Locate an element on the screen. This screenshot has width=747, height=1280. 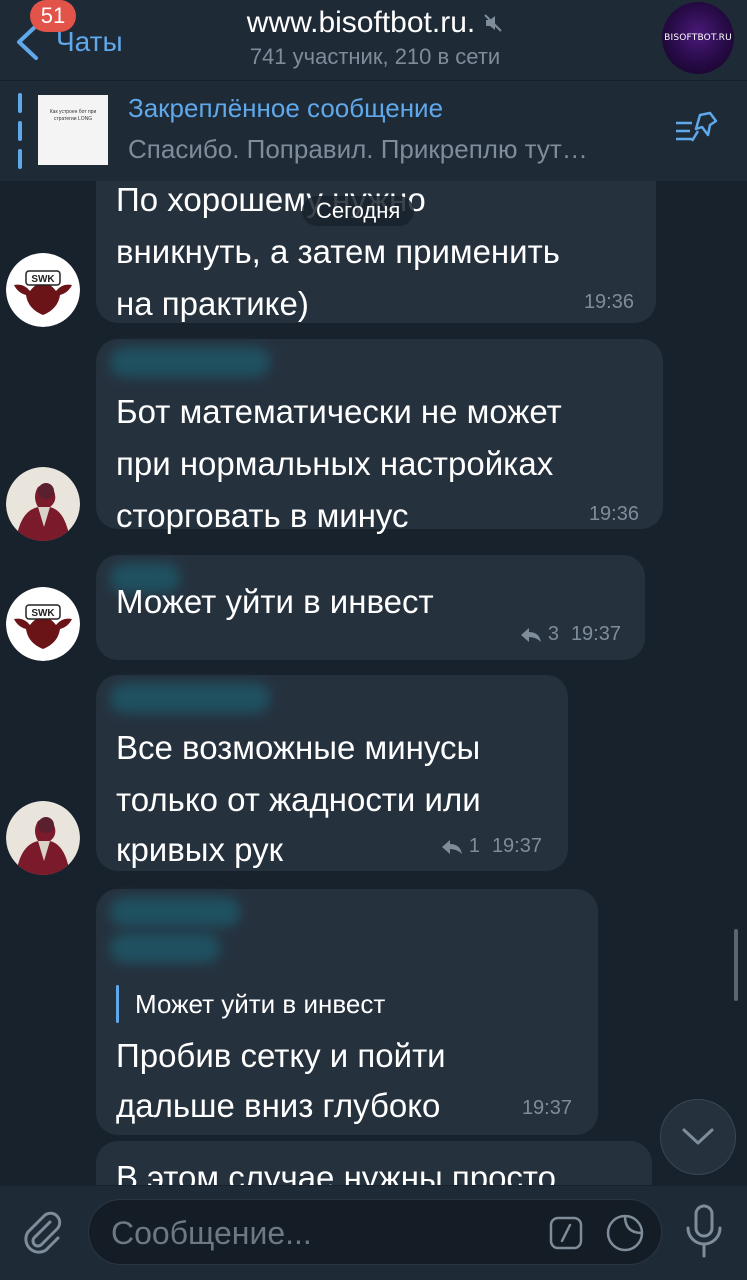
bot-command-icon is located at coordinates (566, 1233).